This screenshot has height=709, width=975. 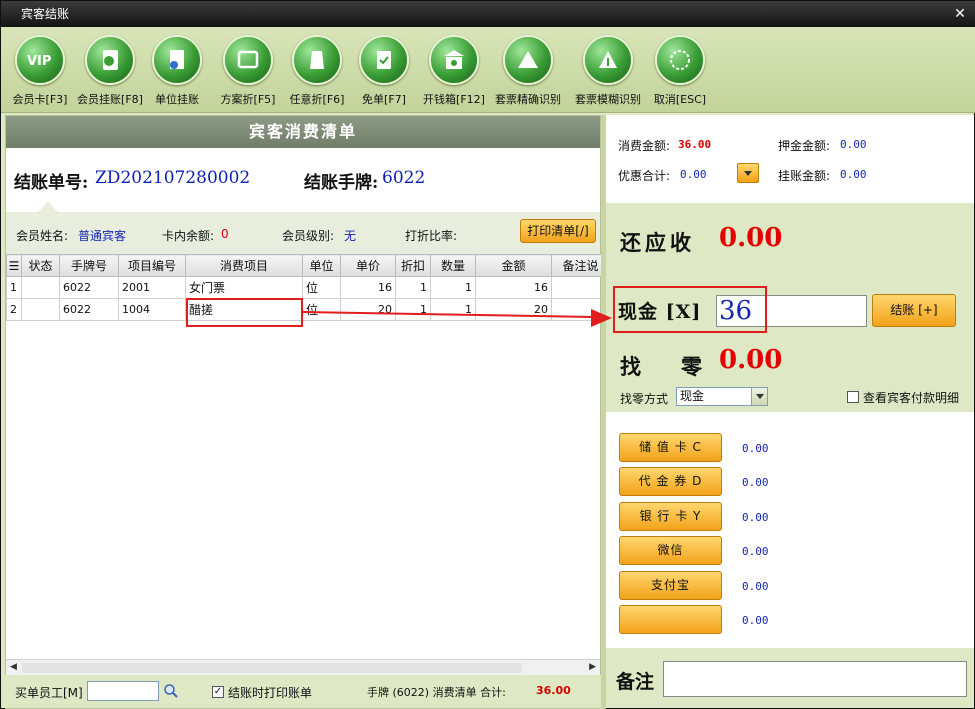 I want to click on chevron-down-icon, so click(x=759, y=396).